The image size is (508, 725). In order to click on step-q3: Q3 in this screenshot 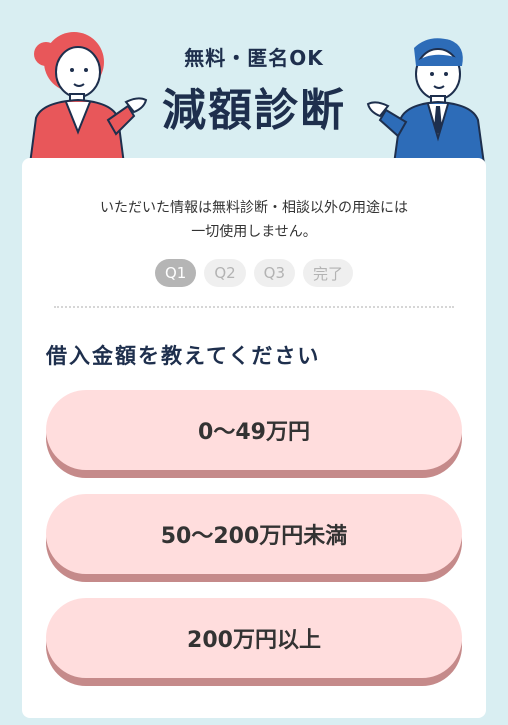, I will do `click(274, 273)`.